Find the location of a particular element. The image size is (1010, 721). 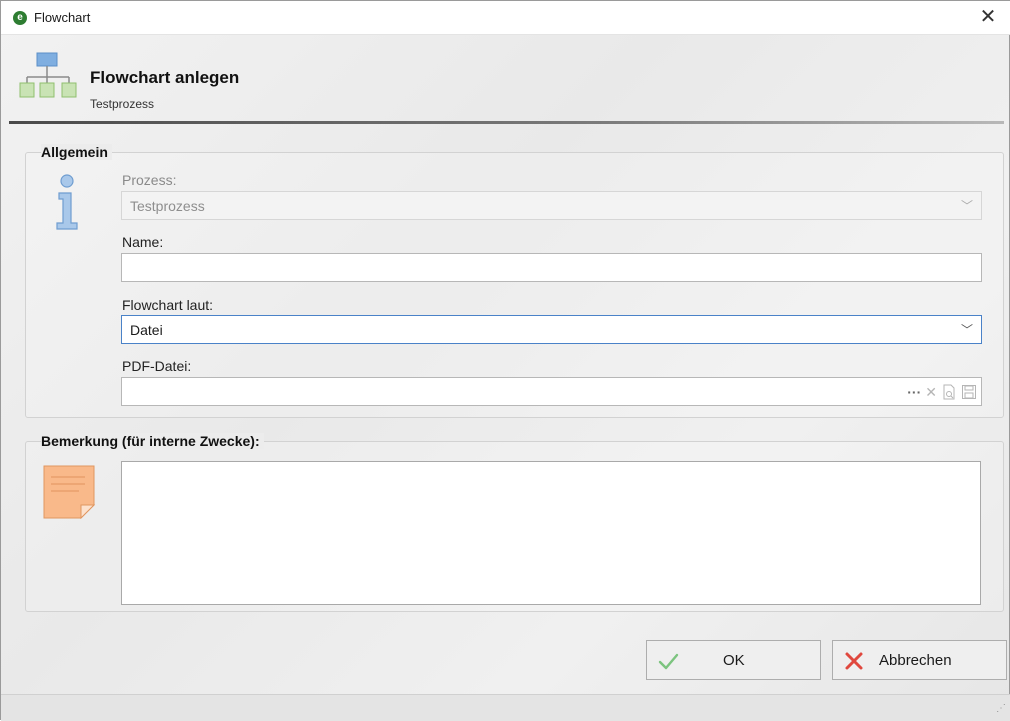

flowchart-by-value: Datei is located at coordinates (146, 330).